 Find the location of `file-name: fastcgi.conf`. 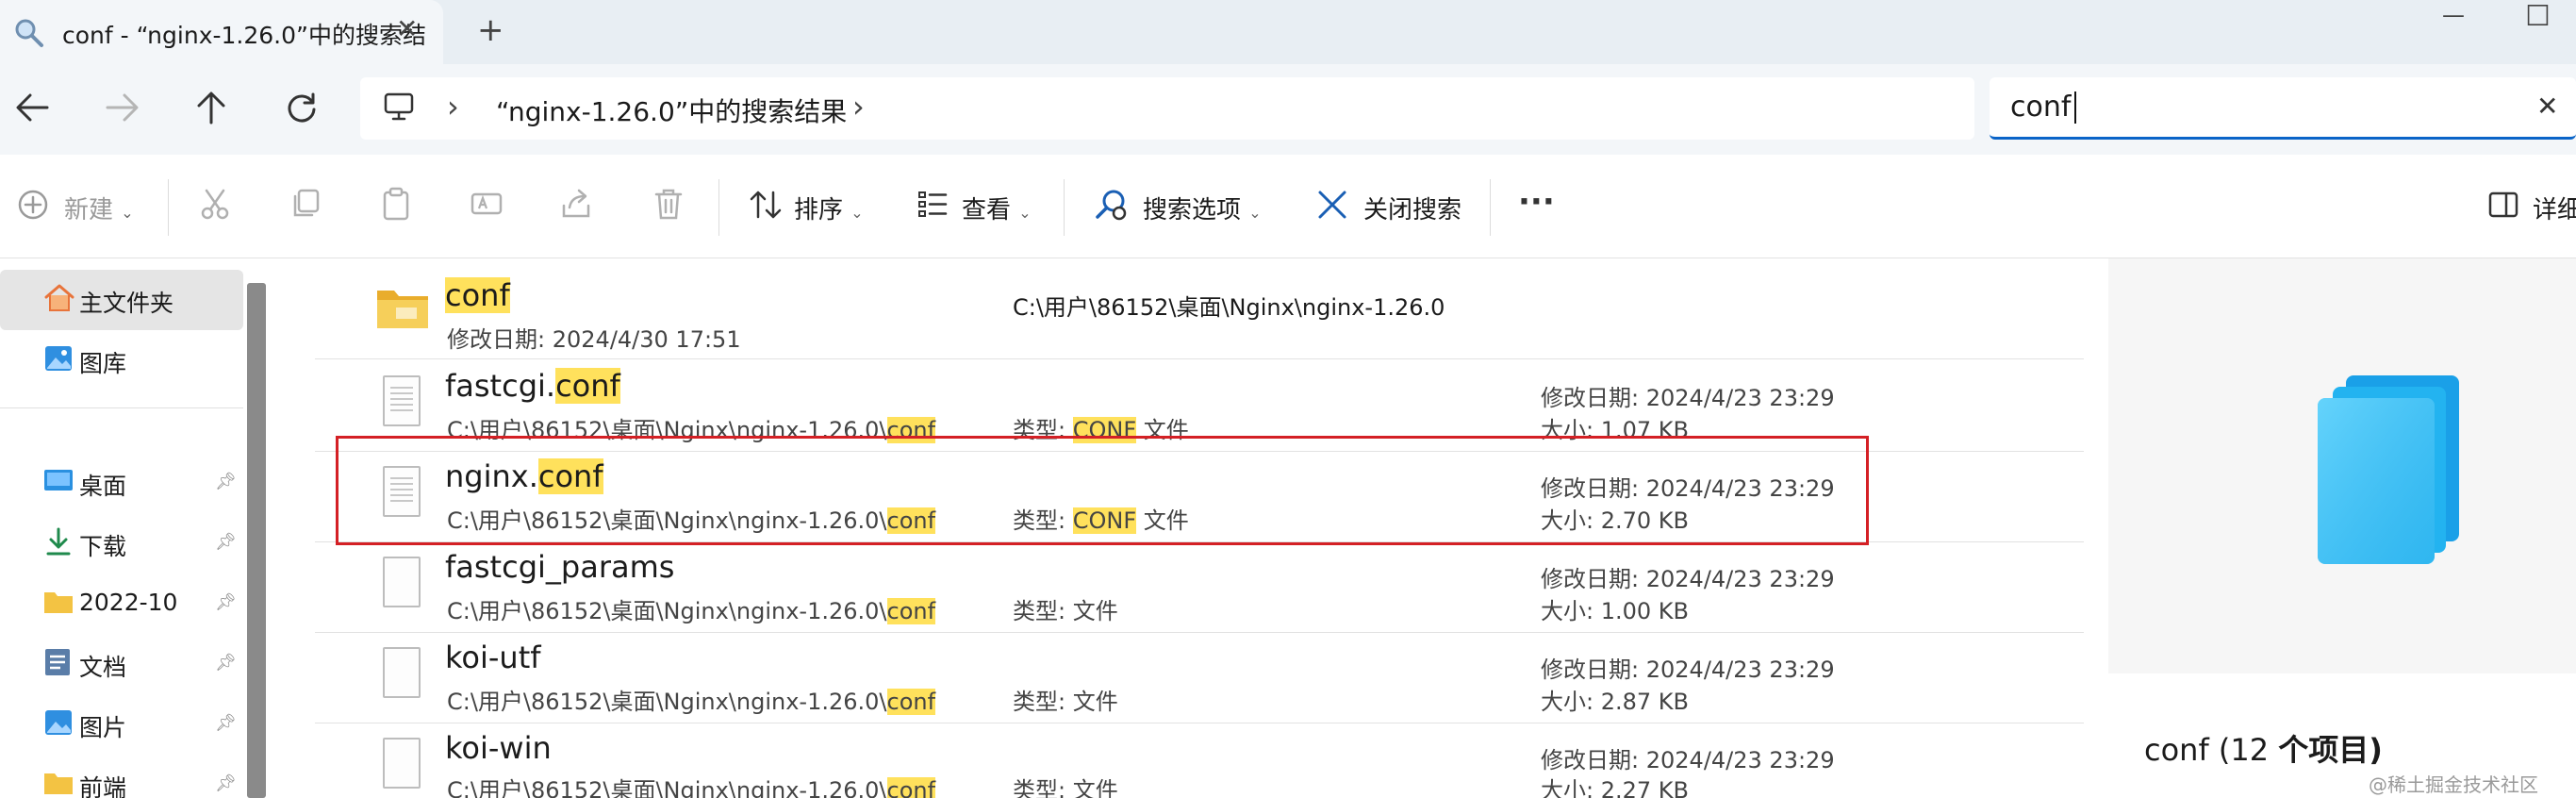

file-name: fastcgi.conf is located at coordinates (532, 386).